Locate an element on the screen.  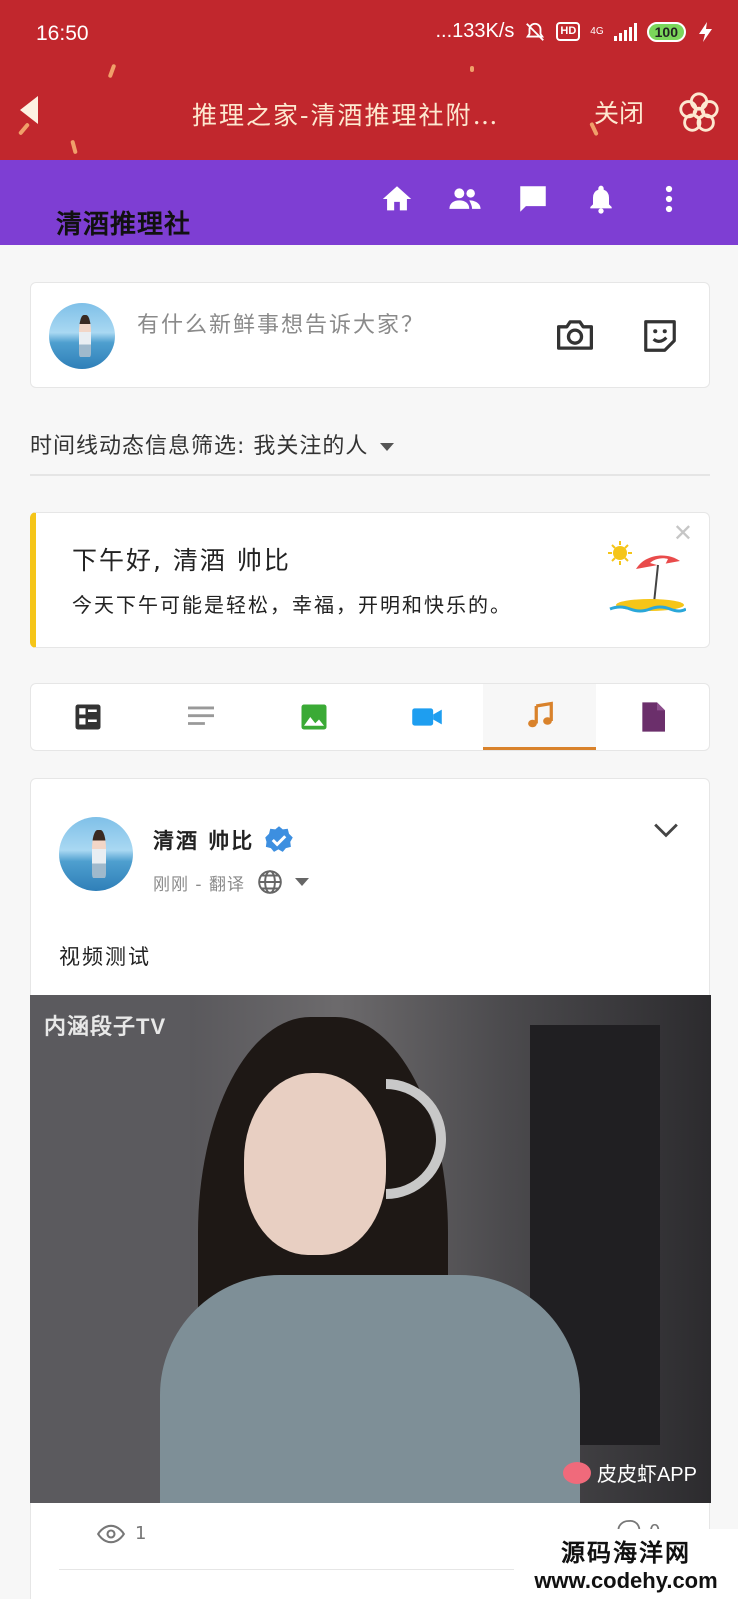
timeline-filter: 时间线动态信息筛选: 我关注的人 is located at coordinates (370, 452).